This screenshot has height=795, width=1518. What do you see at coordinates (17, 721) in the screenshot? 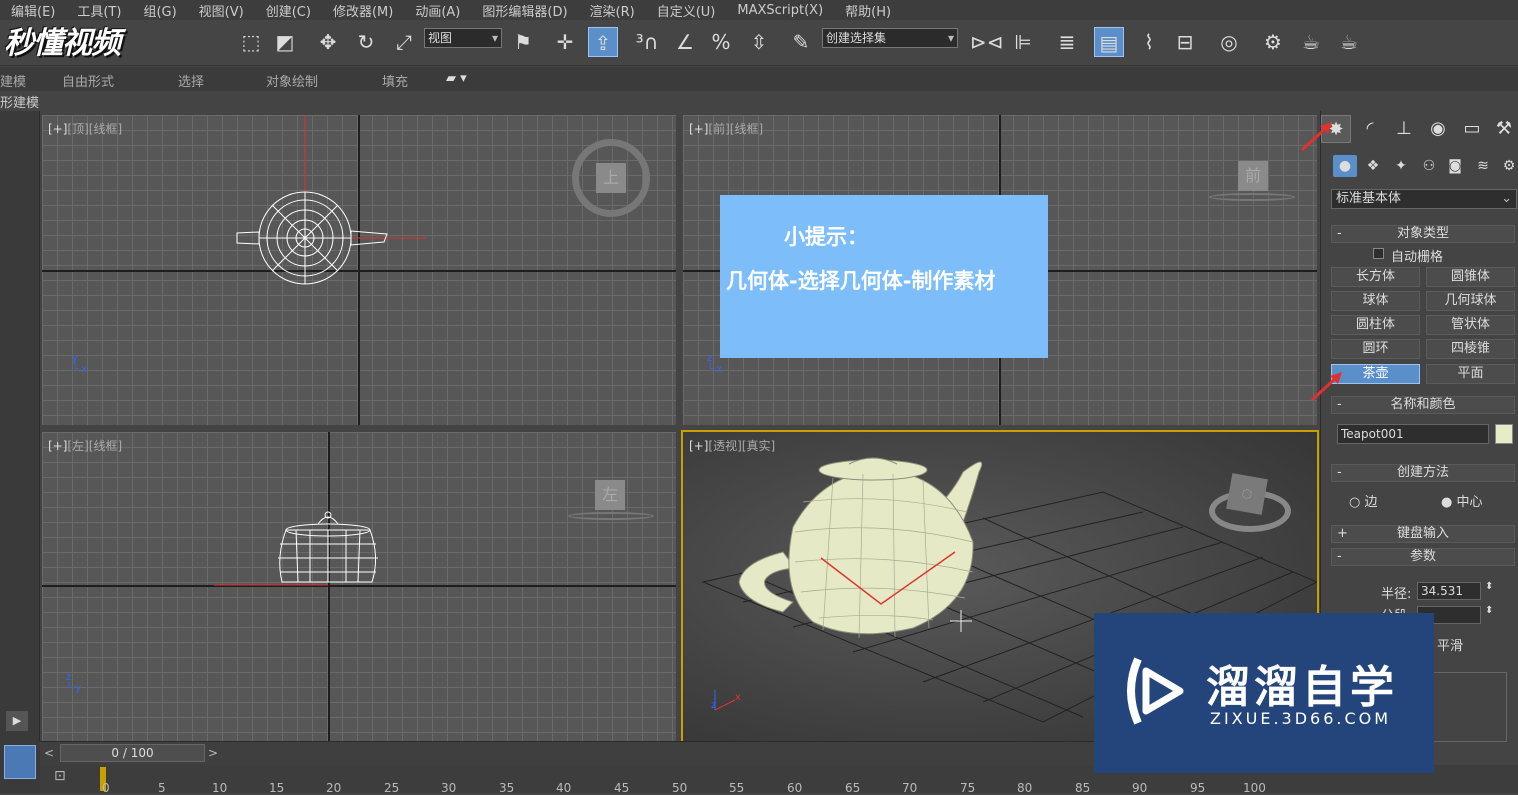
I see `play-icon: ▶` at bounding box center [17, 721].